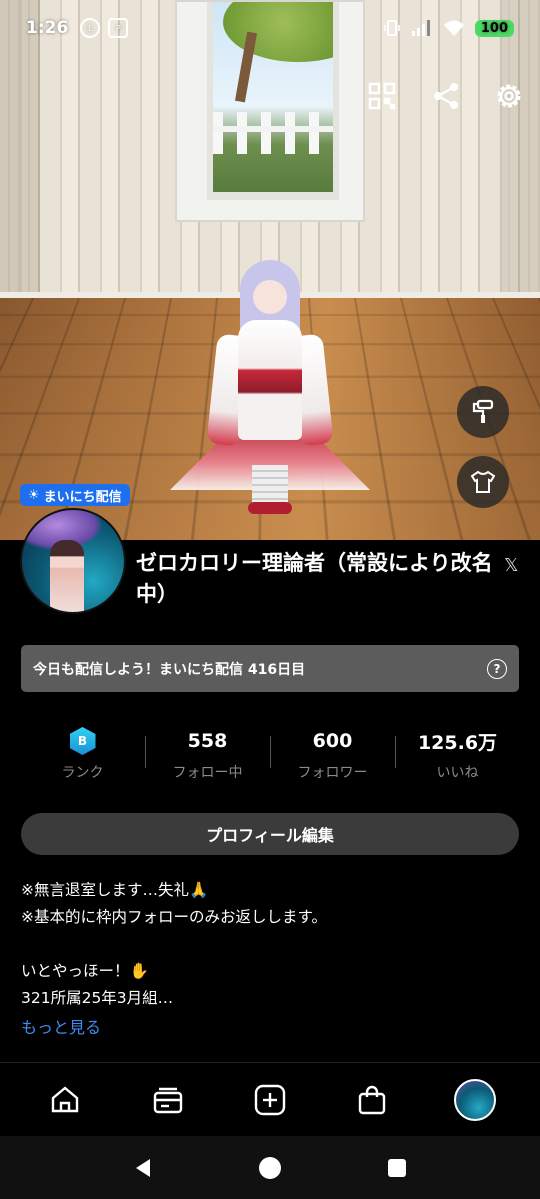 The image size is (540, 1199). Describe the element at coordinates (270, 28) in the screenshot. I see `status-bar: 1:26 L P 100` at that location.